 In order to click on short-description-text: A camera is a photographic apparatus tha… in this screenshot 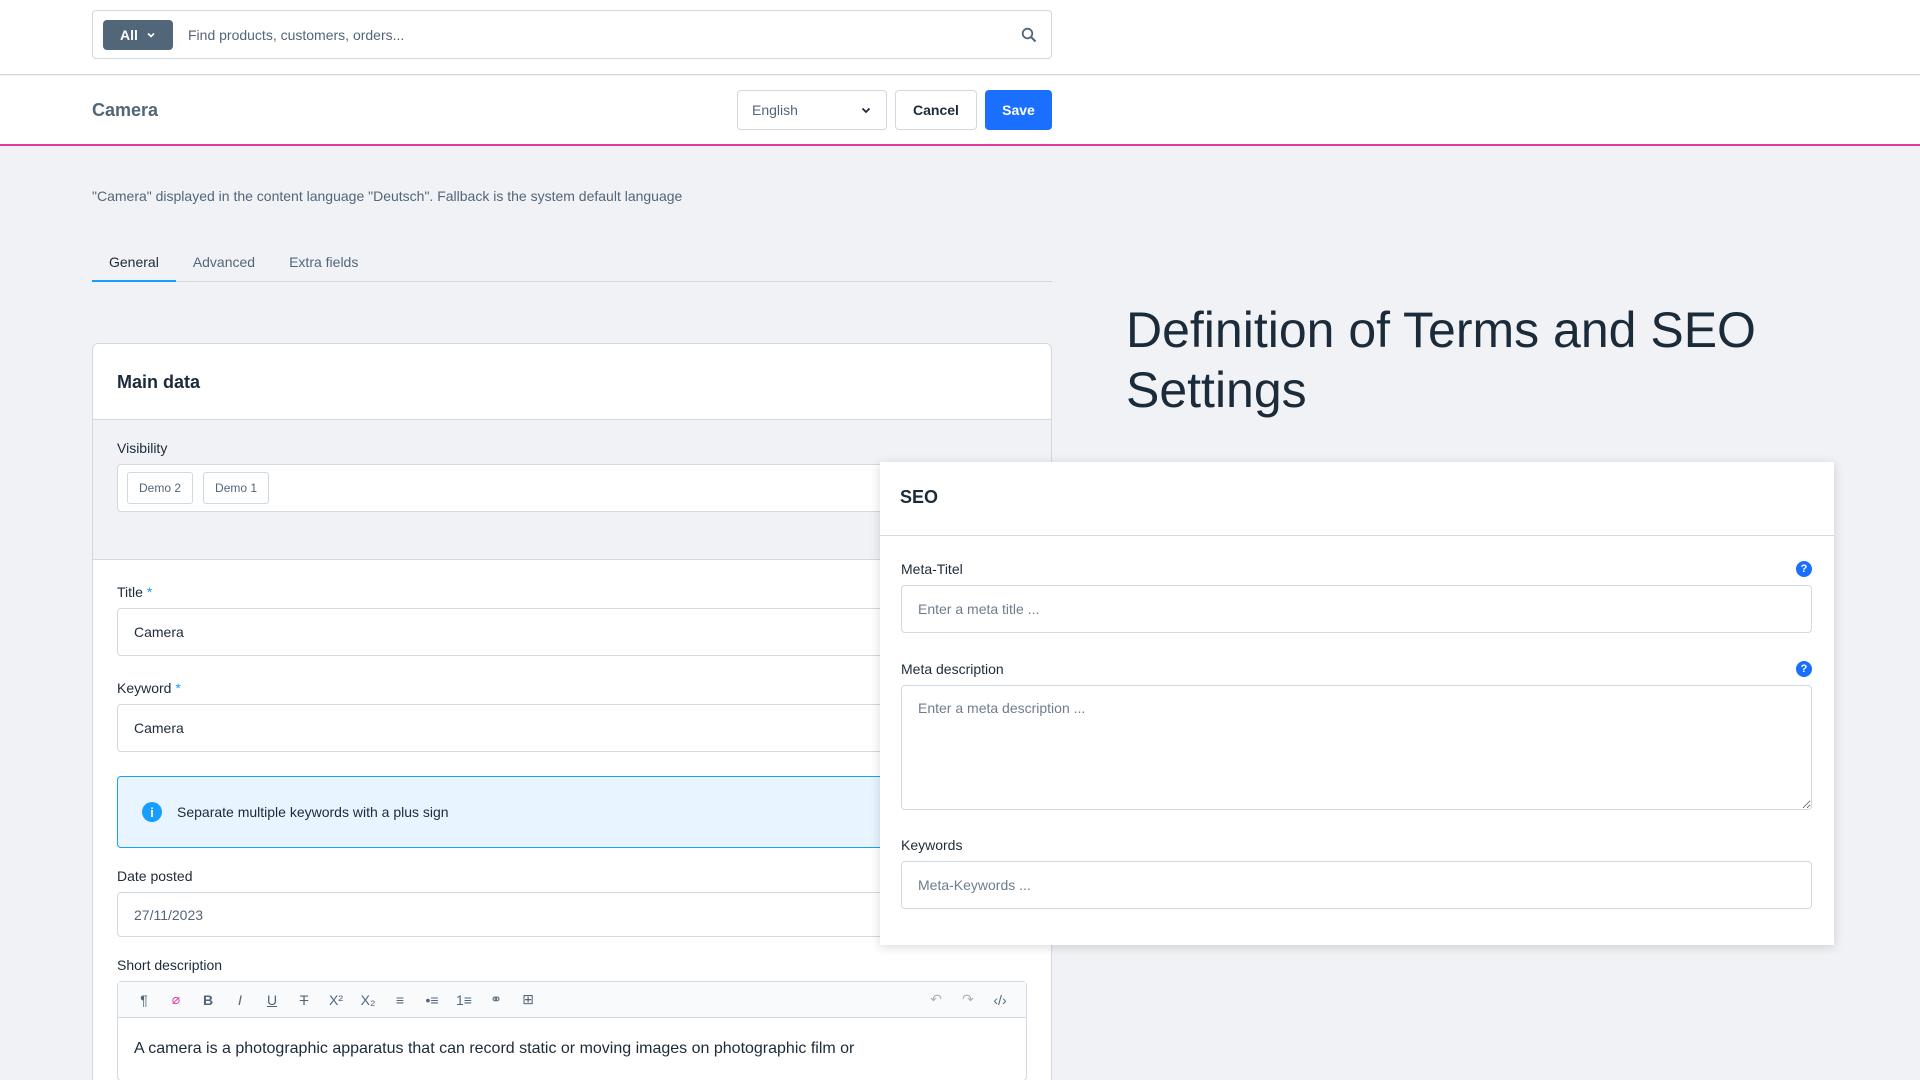, I will do `click(572, 1049)`.